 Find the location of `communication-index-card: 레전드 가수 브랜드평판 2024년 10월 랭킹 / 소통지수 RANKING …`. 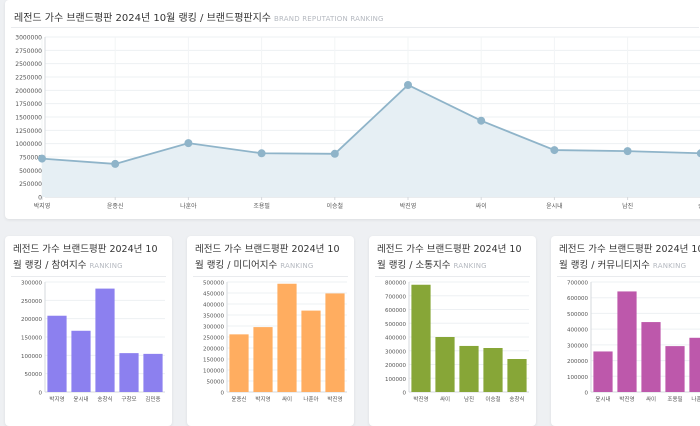

communication-index-card: 레전드 가수 브랜드평판 2024년 10월 랭킹 / 소통지수 RANKING … is located at coordinates (452, 331).